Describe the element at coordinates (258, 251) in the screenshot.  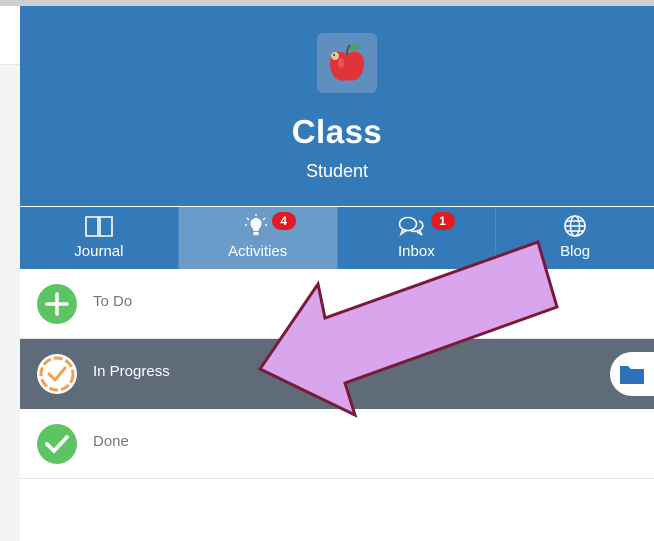
I see `tab-activities-label: Activities` at that location.